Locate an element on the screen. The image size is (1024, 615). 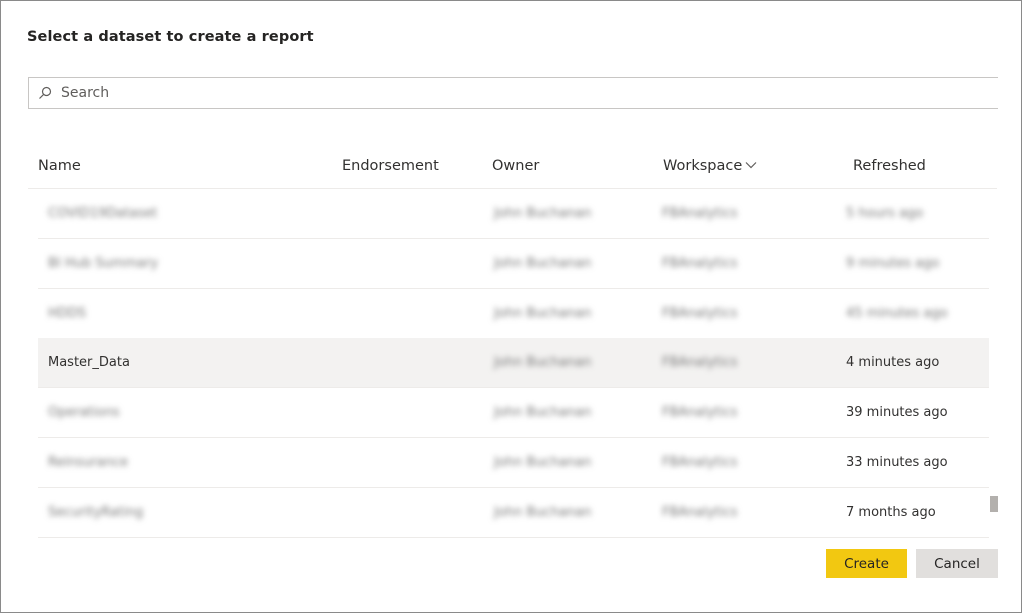
cell-name: HDDS is located at coordinates (67, 313).